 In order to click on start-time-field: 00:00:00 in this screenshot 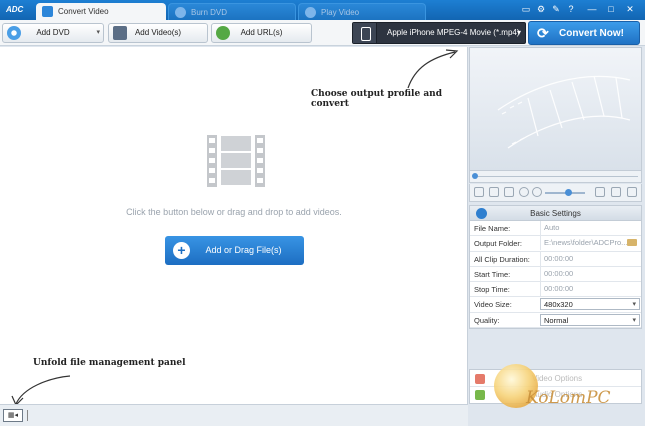, I will do `click(590, 273)`.